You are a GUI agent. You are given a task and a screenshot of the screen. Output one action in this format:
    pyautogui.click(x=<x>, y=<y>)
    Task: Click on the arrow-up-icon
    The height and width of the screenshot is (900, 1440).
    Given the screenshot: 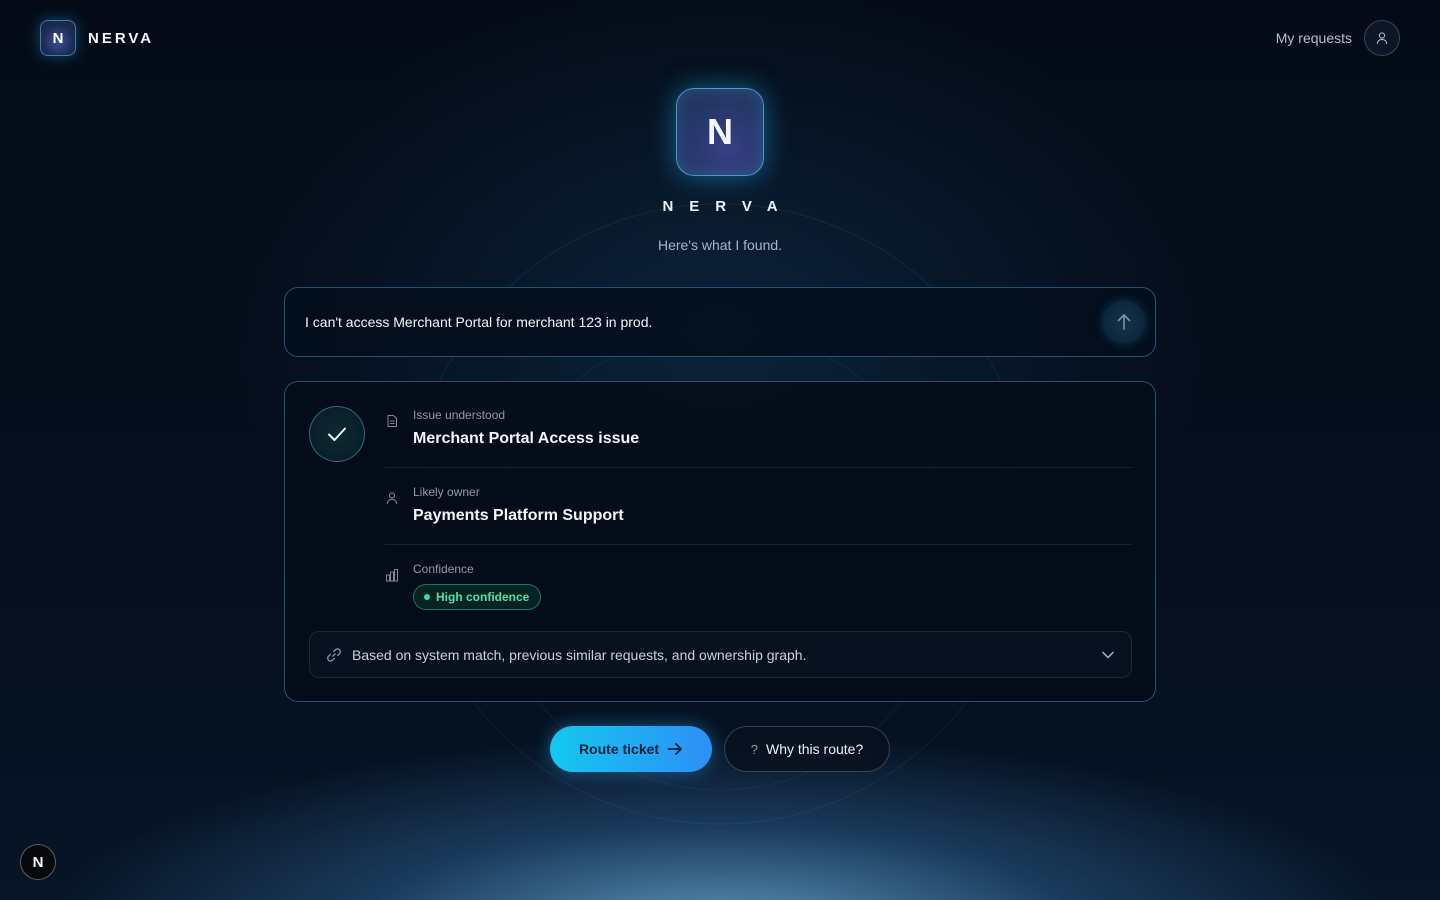 What is the action you would take?
    pyautogui.click(x=1124, y=322)
    